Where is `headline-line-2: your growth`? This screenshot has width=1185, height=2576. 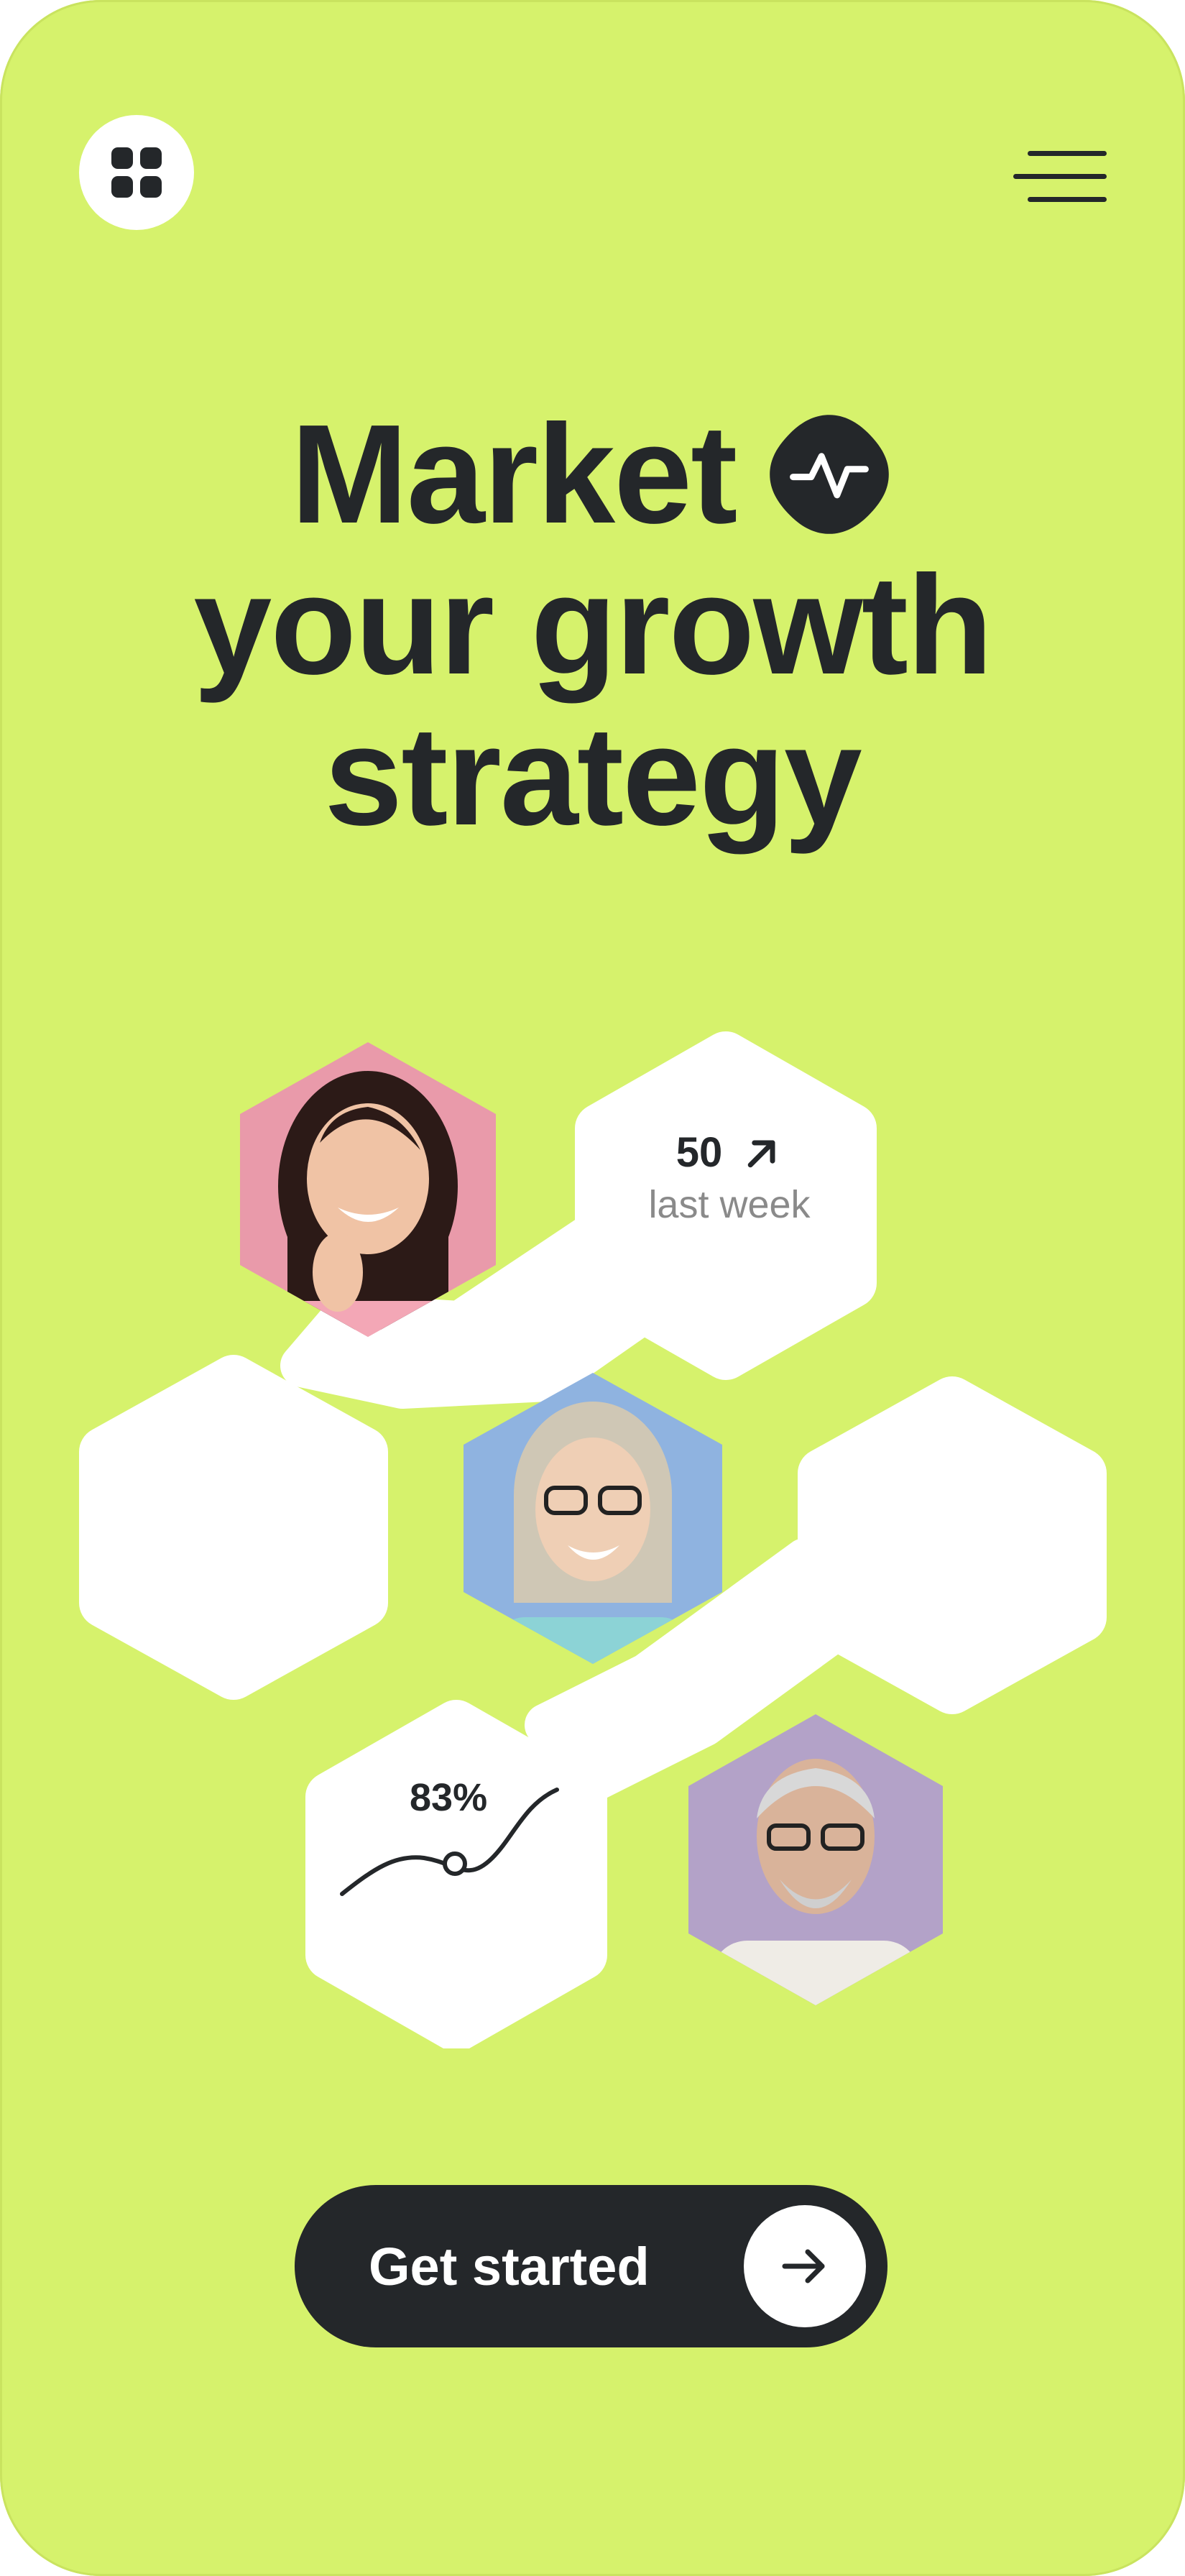
headline-line-2: your growth is located at coordinates (592, 625).